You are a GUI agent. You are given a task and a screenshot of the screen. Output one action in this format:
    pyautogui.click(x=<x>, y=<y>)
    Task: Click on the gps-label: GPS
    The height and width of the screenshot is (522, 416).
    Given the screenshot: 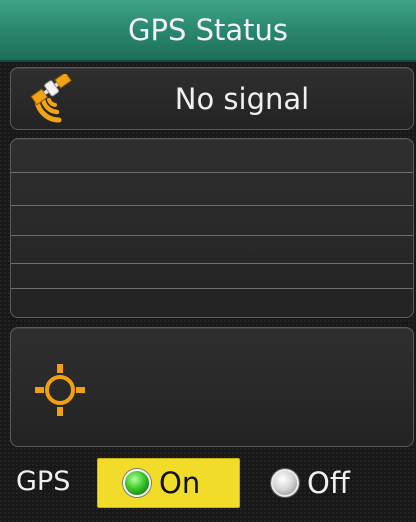 What is the action you would take?
    pyautogui.click(x=43, y=481)
    